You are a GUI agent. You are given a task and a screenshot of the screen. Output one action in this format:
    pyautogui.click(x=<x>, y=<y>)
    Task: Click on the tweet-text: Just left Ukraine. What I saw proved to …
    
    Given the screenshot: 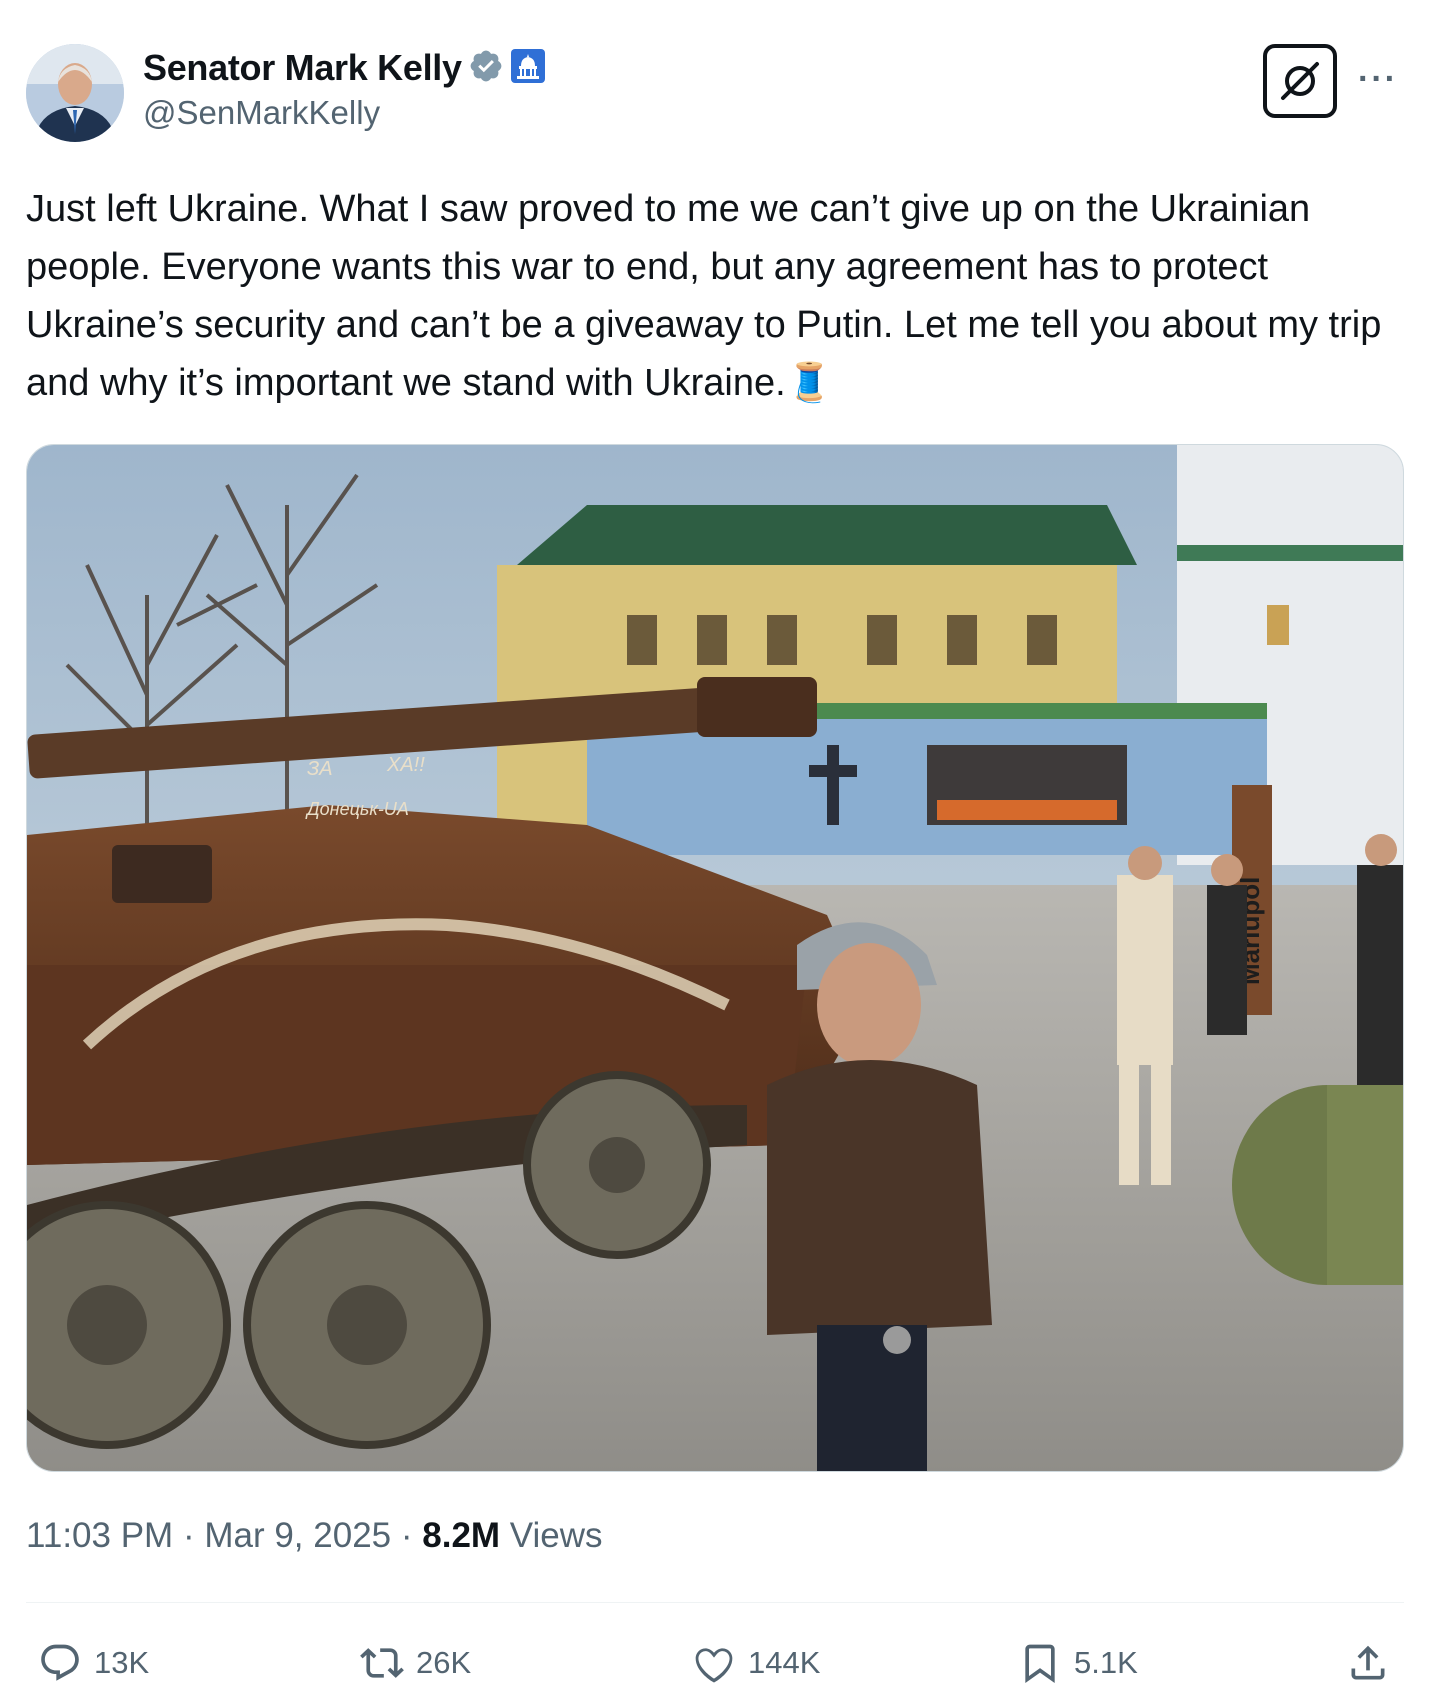 What is the action you would take?
    pyautogui.click(x=704, y=296)
    